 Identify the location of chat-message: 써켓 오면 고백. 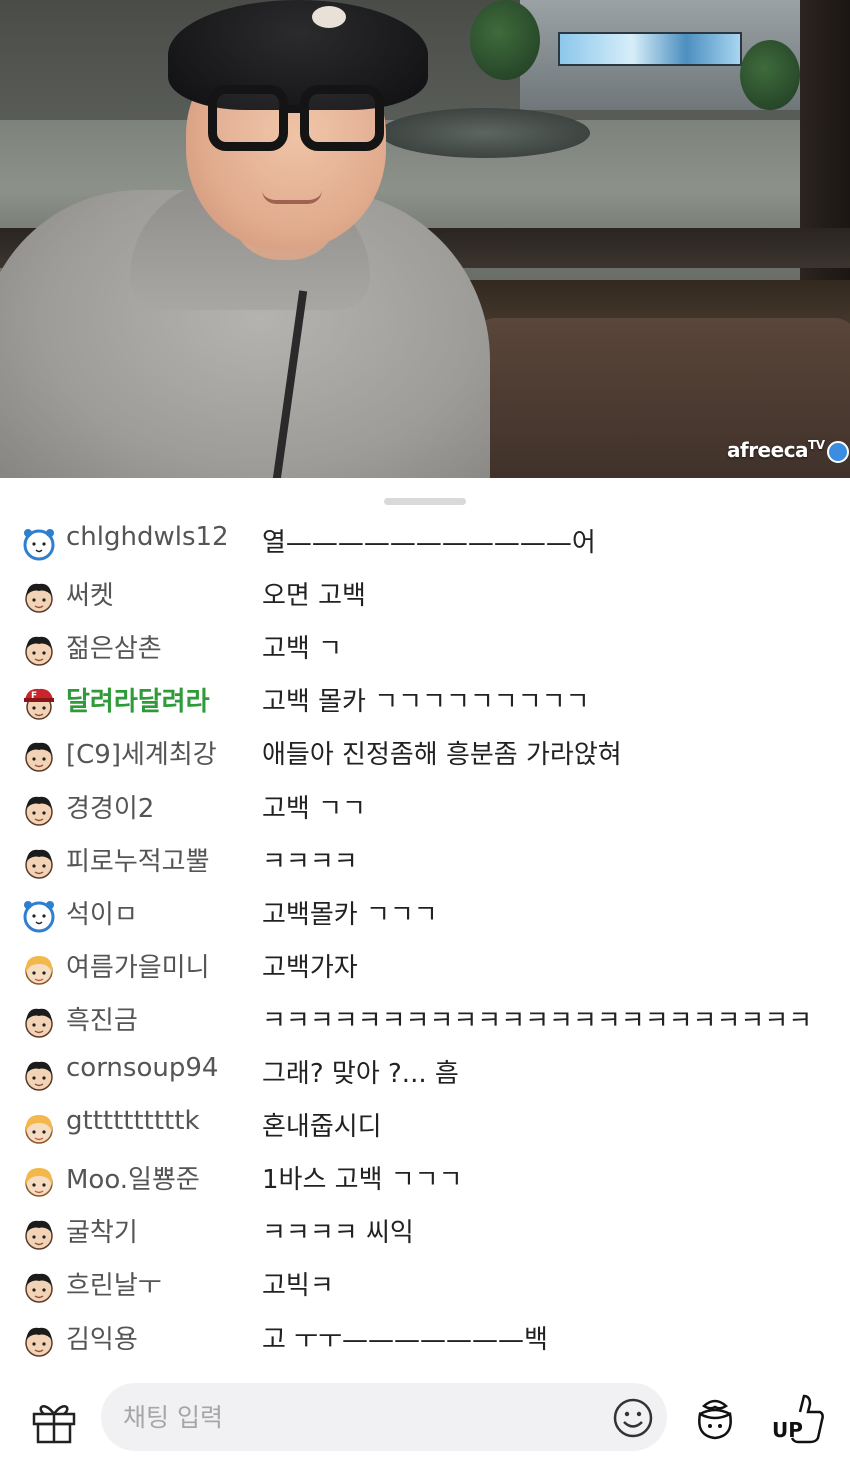
(425, 591).